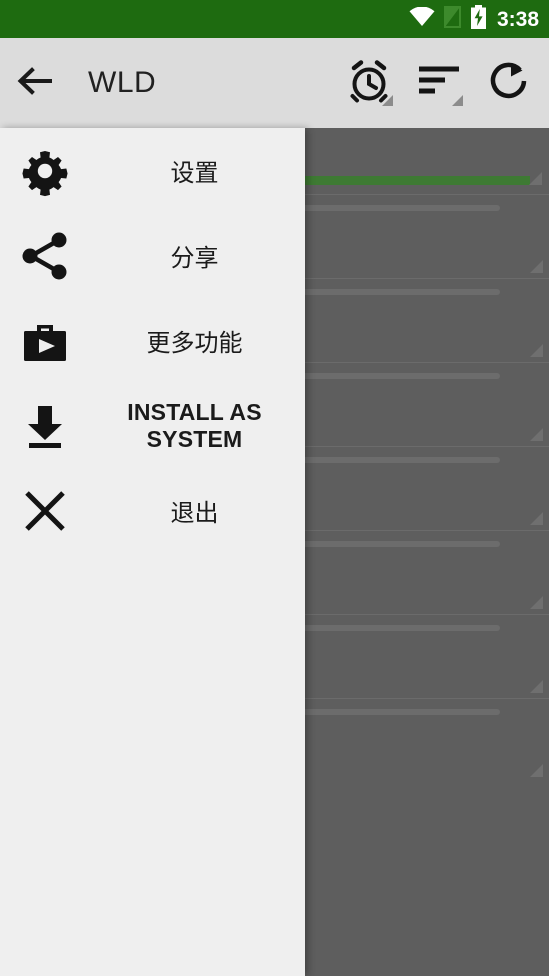  What do you see at coordinates (194, 173) in the screenshot?
I see `drawer-item-label: 设置` at bounding box center [194, 173].